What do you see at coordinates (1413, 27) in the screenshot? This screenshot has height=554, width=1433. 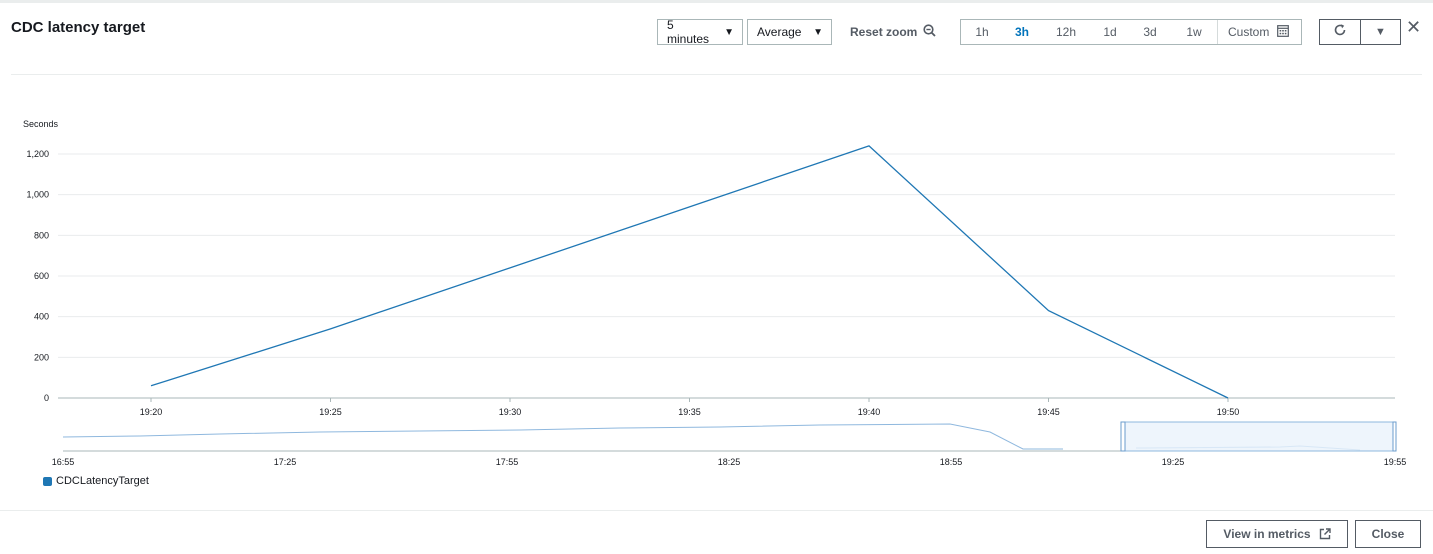 I see `close-icon: ✕` at bounding box center [1413, 27].